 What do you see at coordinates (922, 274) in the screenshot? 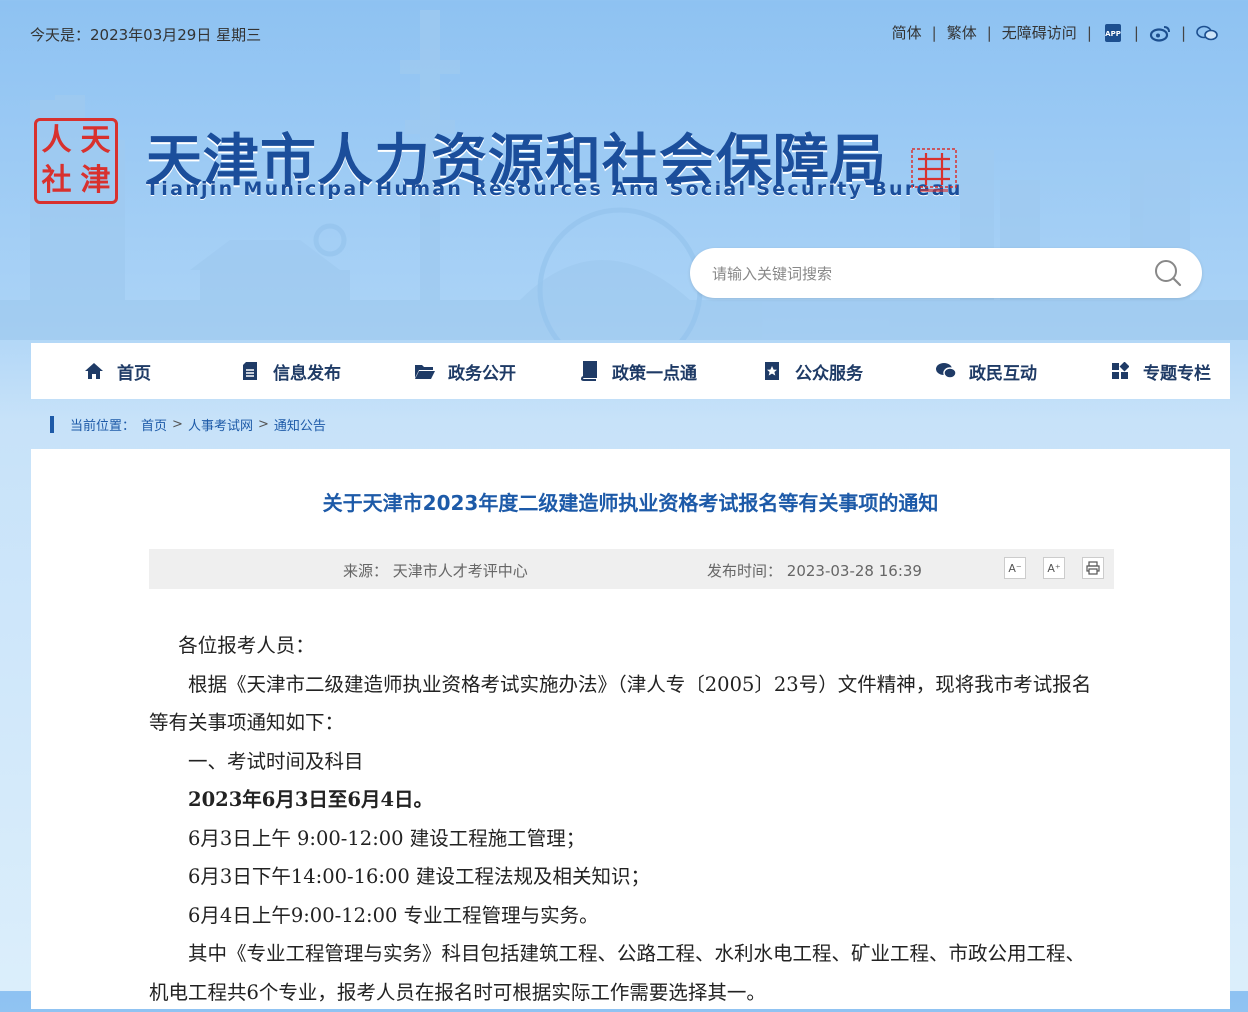
I see `search-input` at bounding box center [922, 274].